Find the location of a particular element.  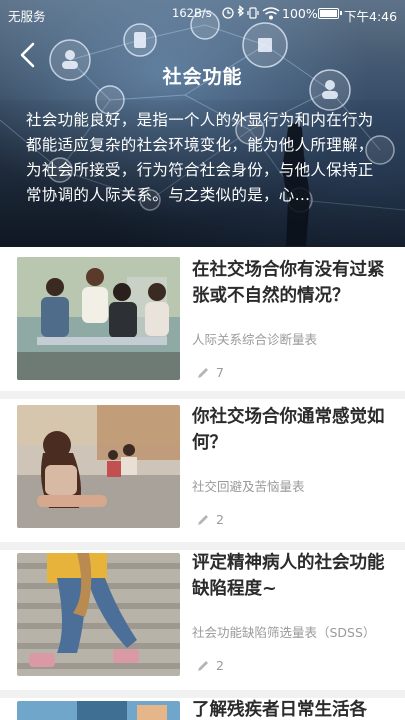

item-subtitle: 社会功能缺陷筛选量表（SDSS） is located at coordinates (284, 632).